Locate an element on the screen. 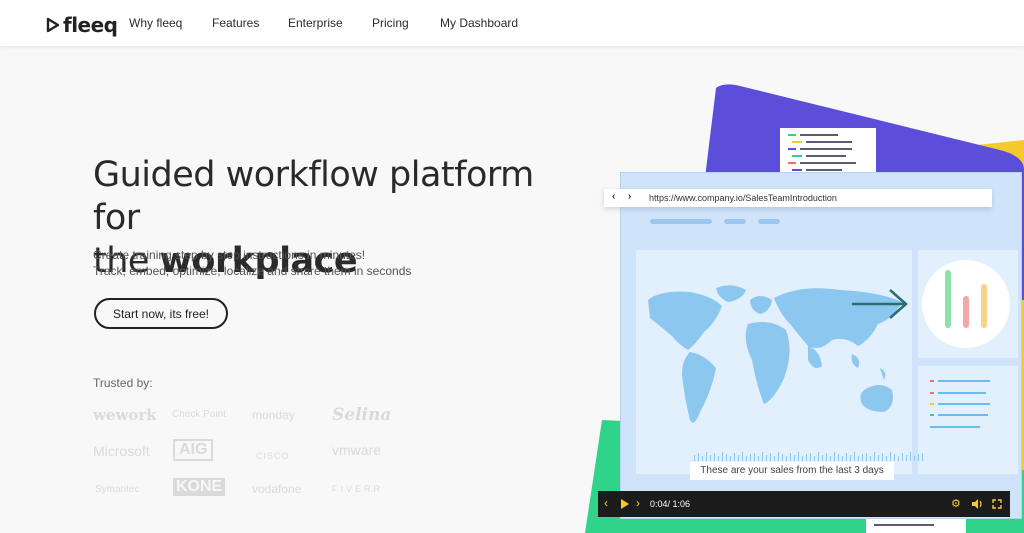 The image size is (1024, 533). brand-logo-vodafone: vodafone is located at coordinates (277, 489).